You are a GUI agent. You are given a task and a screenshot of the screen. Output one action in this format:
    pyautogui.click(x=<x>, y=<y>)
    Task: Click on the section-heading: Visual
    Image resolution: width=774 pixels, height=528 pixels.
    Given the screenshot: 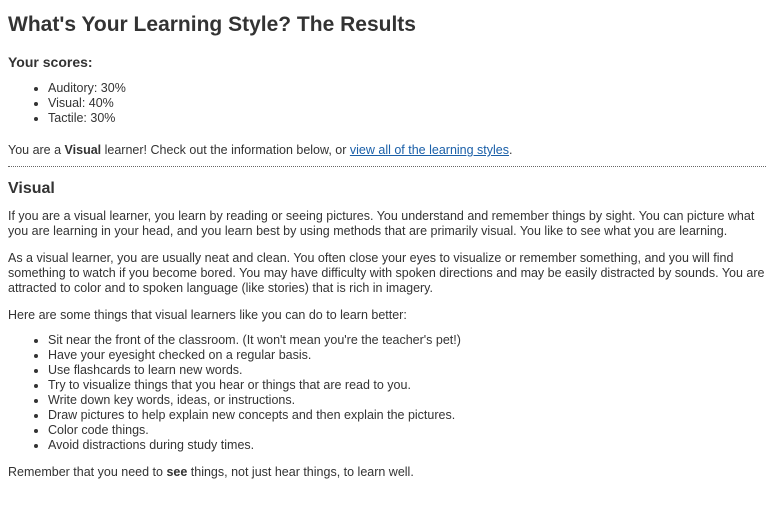 What is the action you would take?
    pyautogui.click(x=31, y=188)
    